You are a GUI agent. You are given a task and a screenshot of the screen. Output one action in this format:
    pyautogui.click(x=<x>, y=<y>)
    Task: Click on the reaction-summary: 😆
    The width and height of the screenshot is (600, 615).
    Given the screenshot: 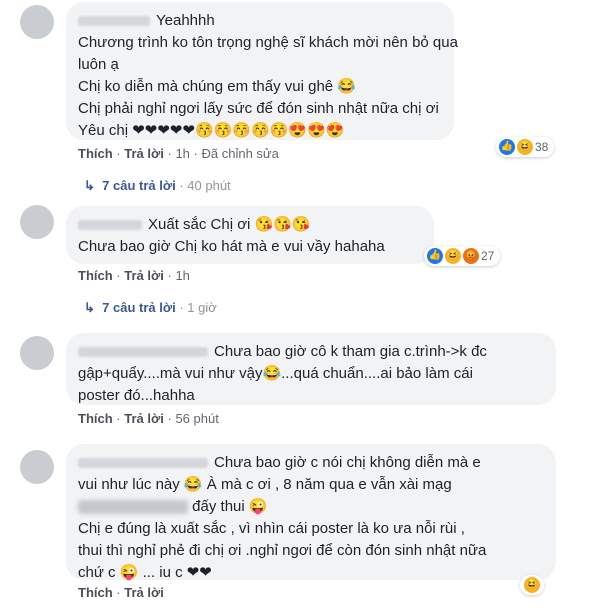 What is the action you would take?
    pyautogui.click(x=532, y=585)
    